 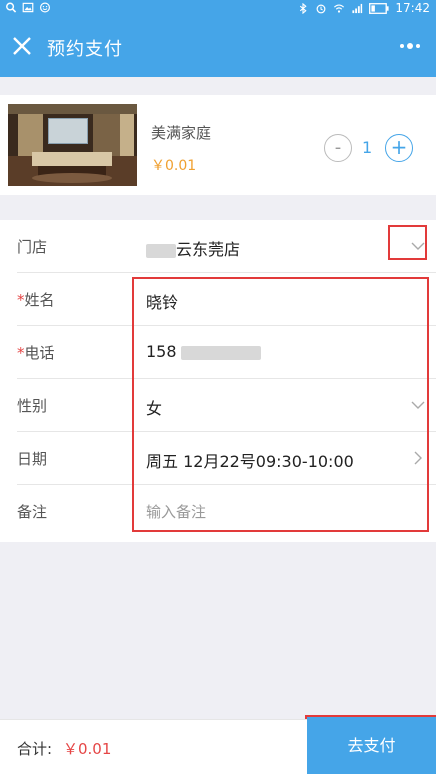 What do you see at coordinates (371, 745) in the screenshot?
I see `pay-button: 去支付` at bounding box center [371, 745].